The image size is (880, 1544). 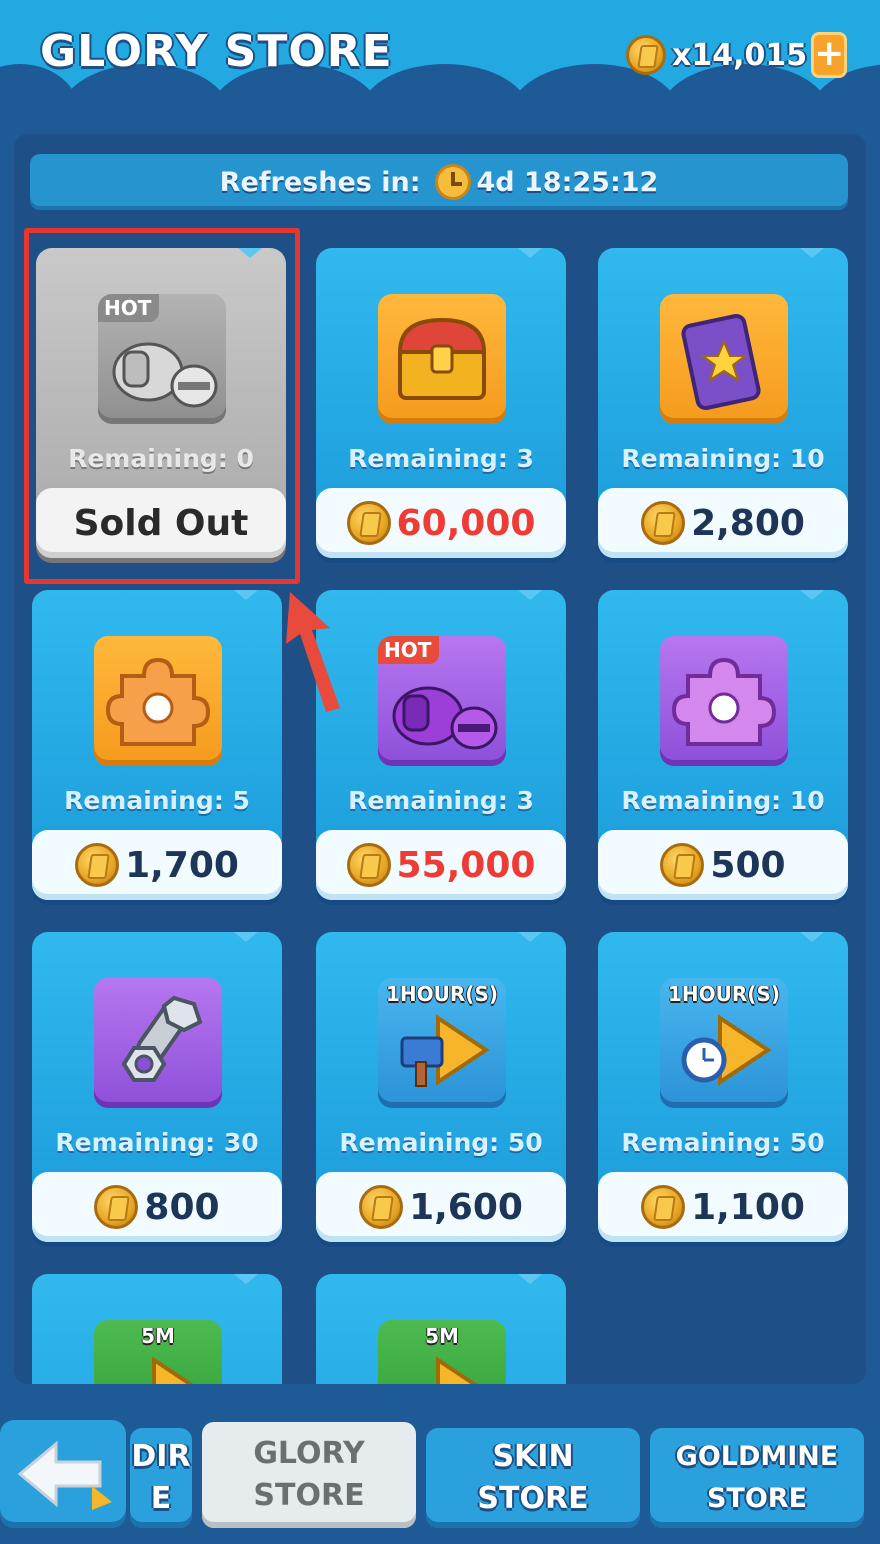 I want to click on tab-goldmine-line2: STORE, so click(x=757, y=1498).